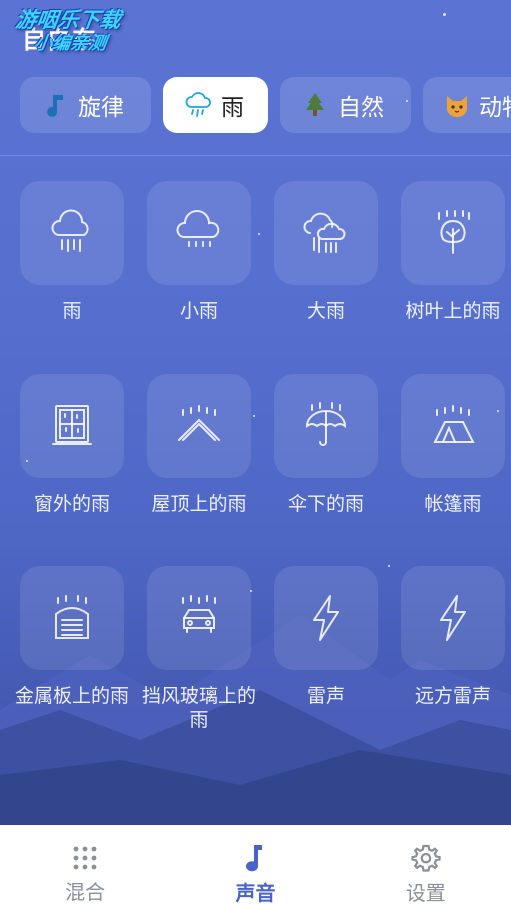  I want to click on umbrella-rain-icon, so click(326, 424).